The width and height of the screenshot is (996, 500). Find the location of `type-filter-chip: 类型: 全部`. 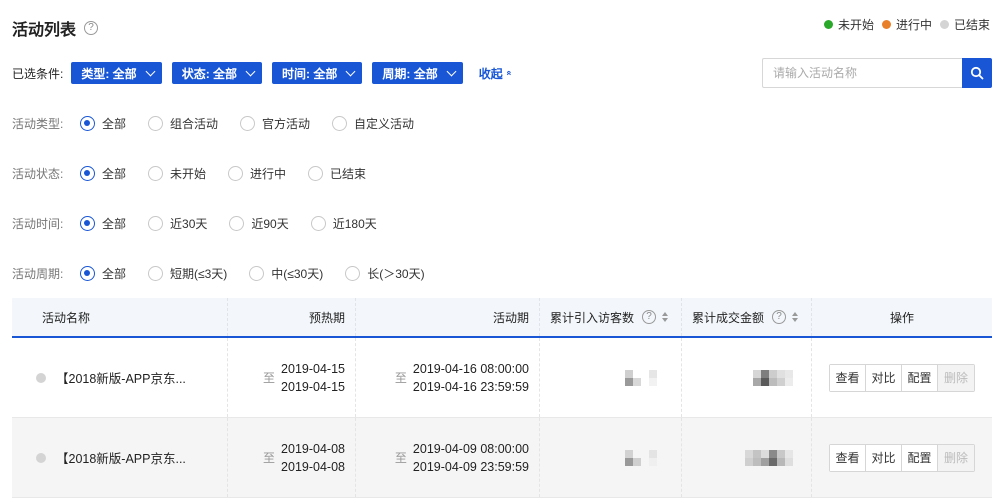

type-filter-chip: 类型: 全部 is located at coordinates (116, 73).